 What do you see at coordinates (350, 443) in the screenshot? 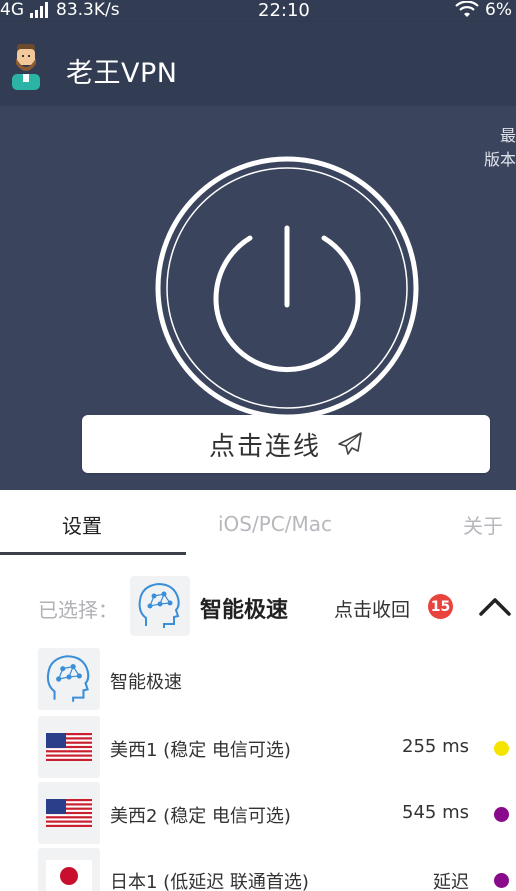
I see `paper-plane-icon` at bounding box center [350, 443].